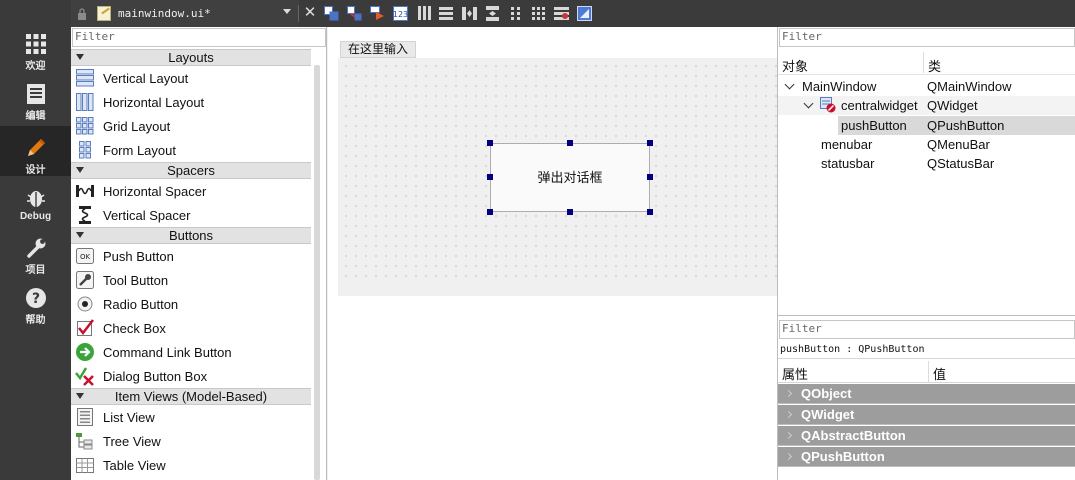 This screenshot has width=1075, height=480. What do you see at coordinates (191, 417) in the screenshot?
I see `widget-list-view: List View` at bounding box center [191, 417].